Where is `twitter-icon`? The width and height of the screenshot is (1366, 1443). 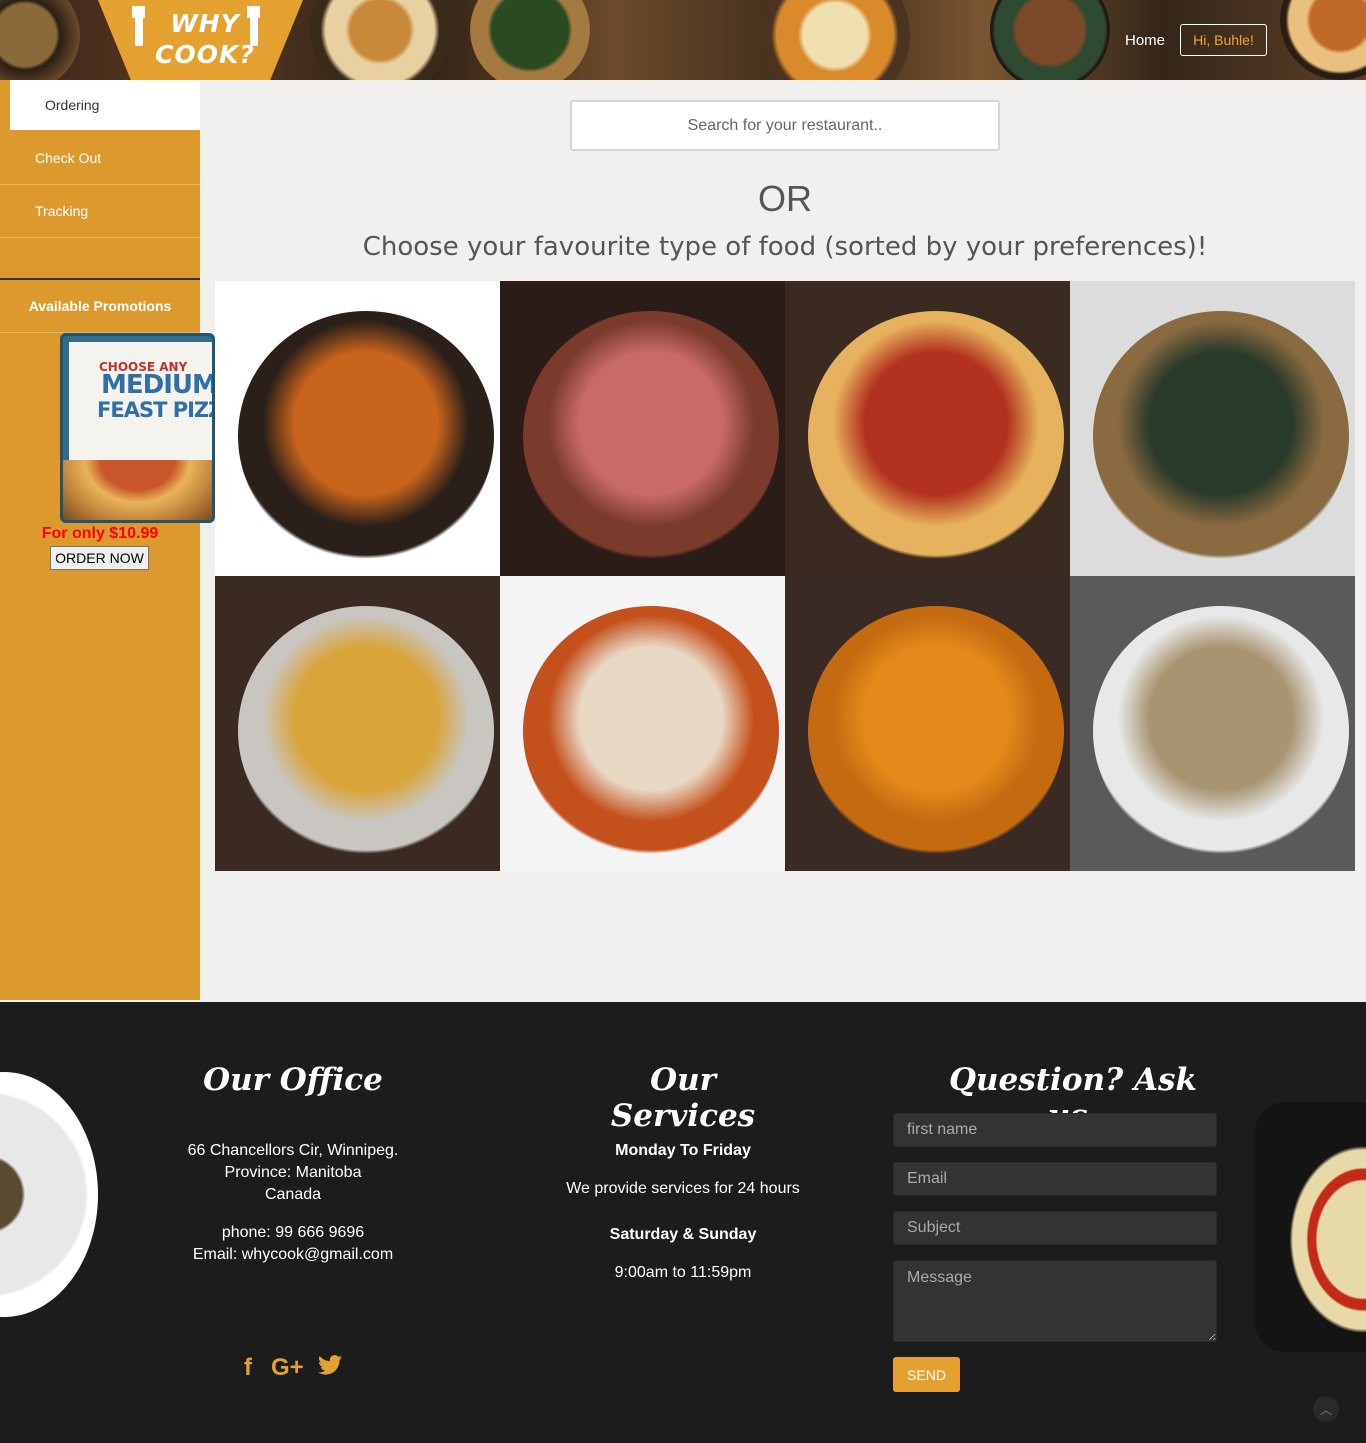 twitter-icon is located at coordinates (330, 1368).